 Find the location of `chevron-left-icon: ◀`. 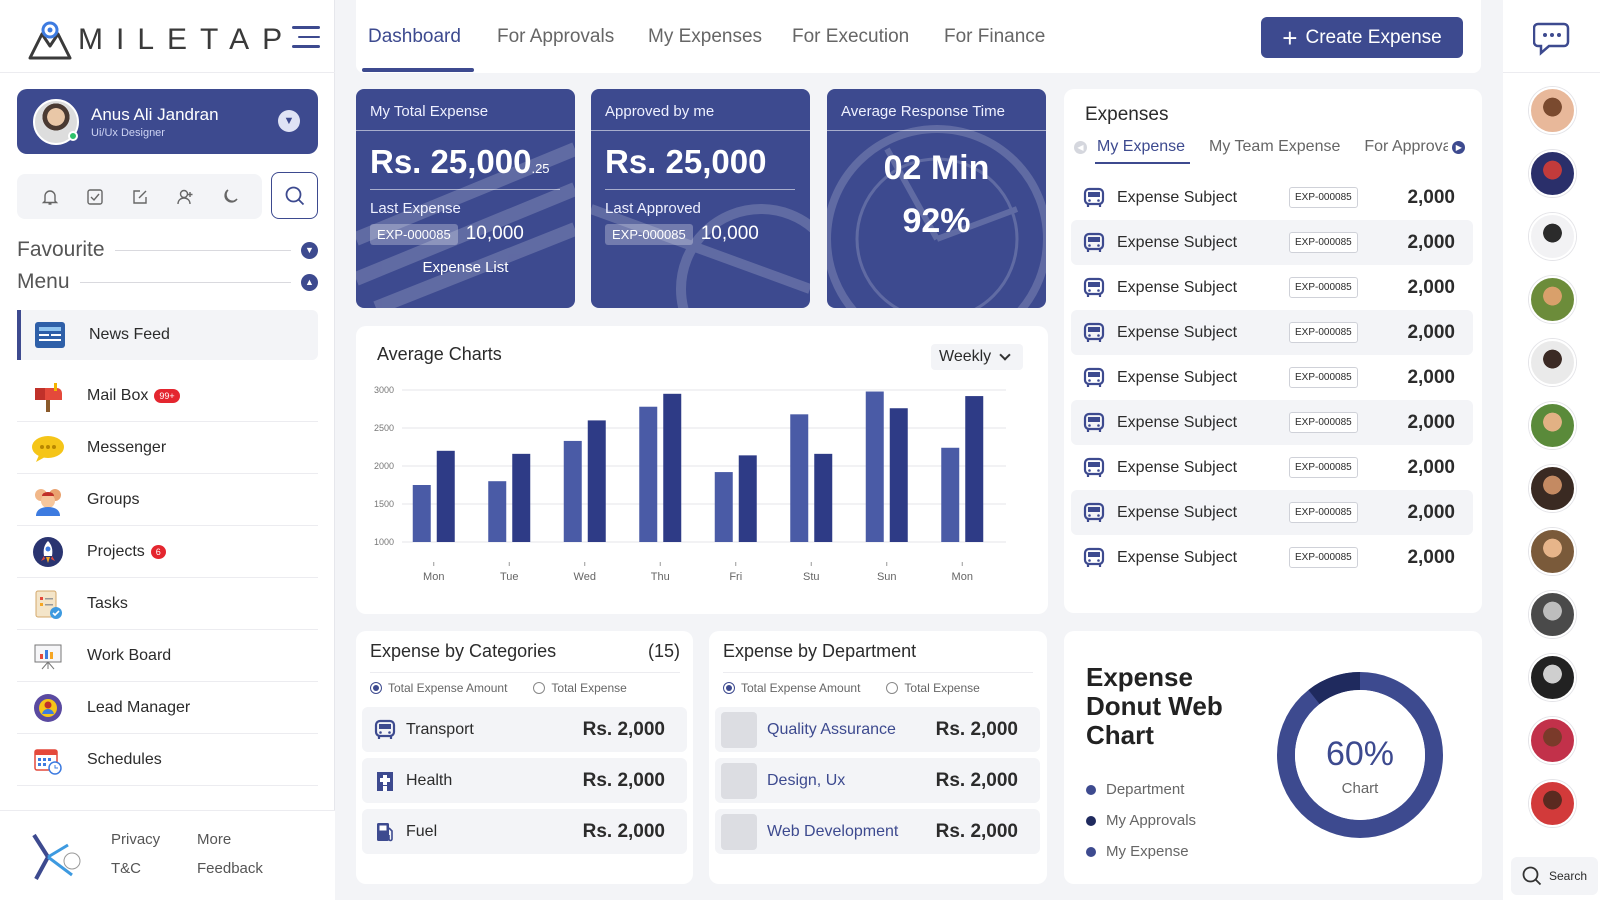

chevron-left-icon: ◀ is located at coordinates (1080, 147).